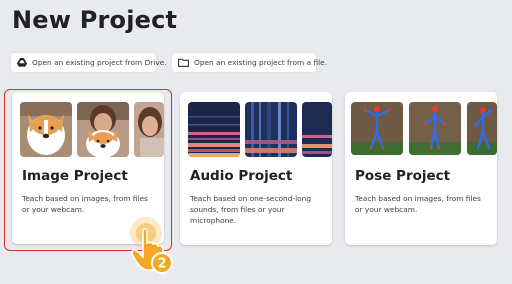 This screenshot has height=284, width=512. I want to click on open-from-file-button: Open an existing project from a file., so click(249, 62).